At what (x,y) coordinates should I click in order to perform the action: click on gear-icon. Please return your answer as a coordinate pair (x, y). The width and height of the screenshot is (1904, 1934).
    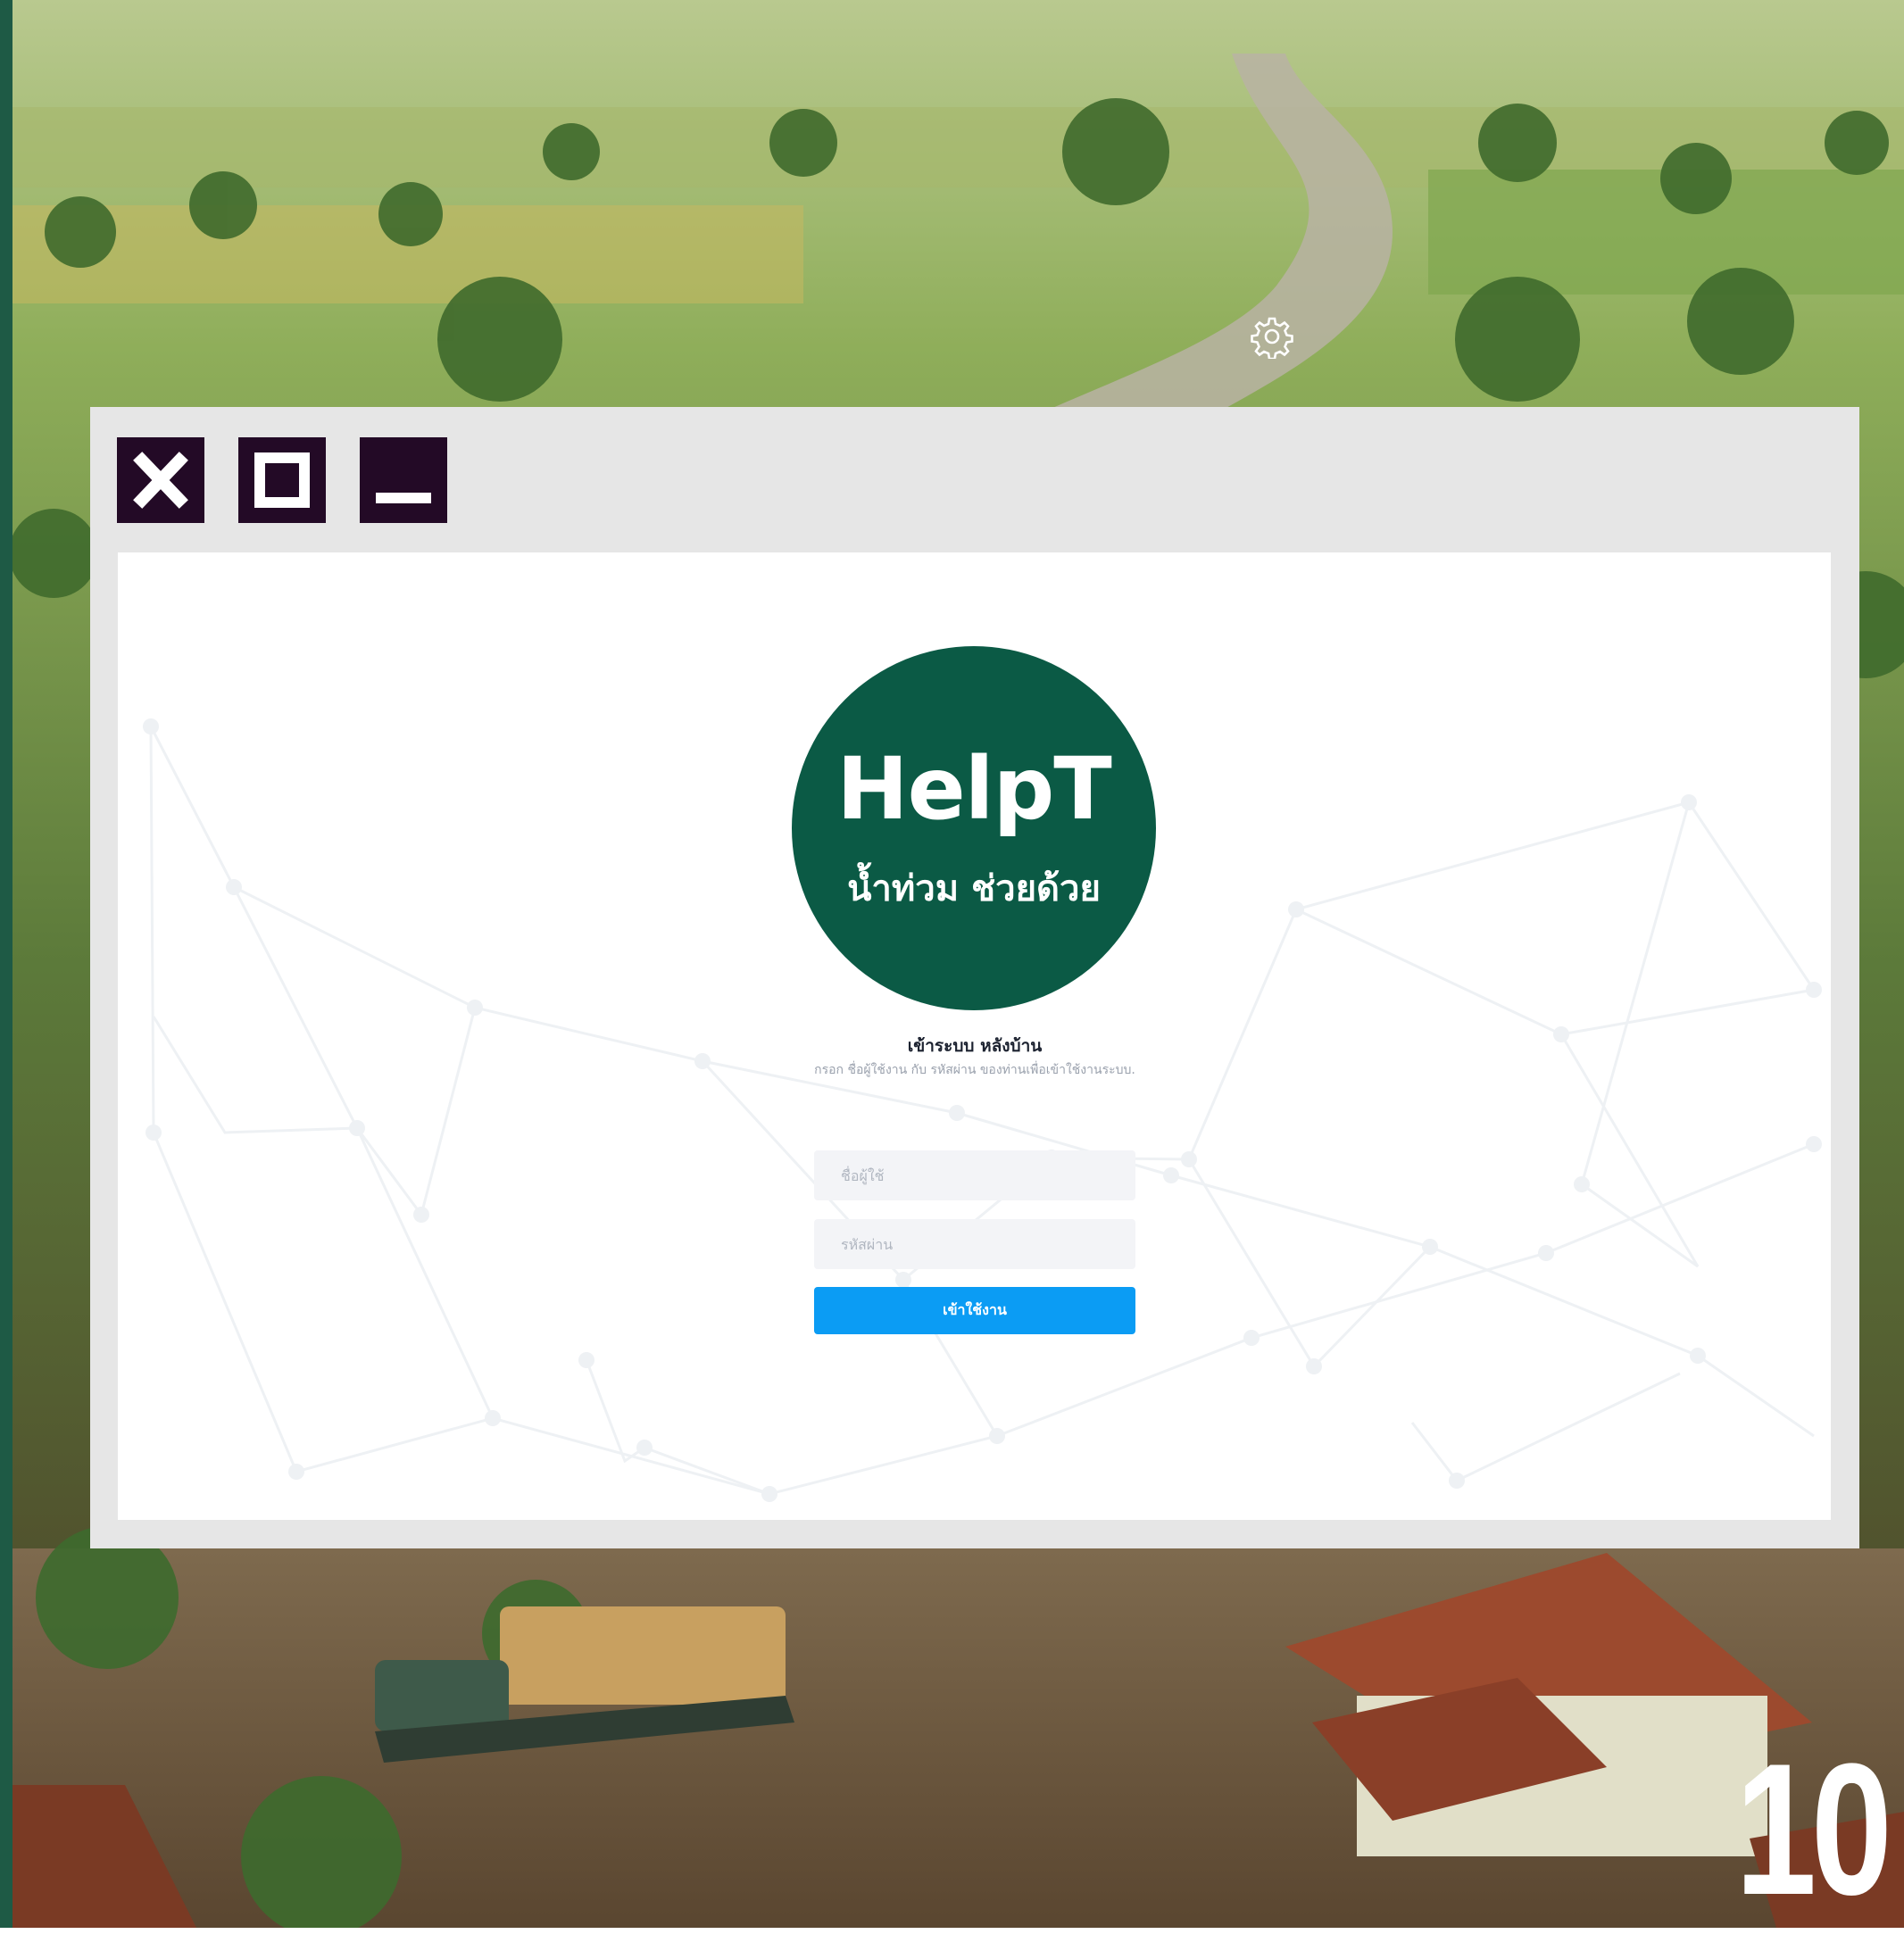
    Looking at the image, I should click on (1272, 336).